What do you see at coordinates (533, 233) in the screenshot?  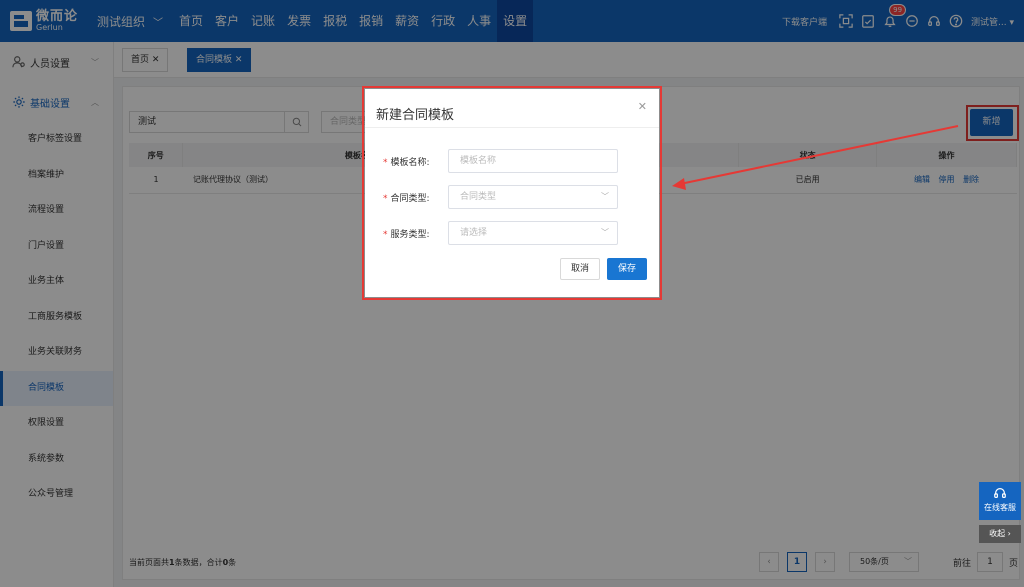 I see `service-type-select: 请选择 ﹀` at bounding box center [533, 233].